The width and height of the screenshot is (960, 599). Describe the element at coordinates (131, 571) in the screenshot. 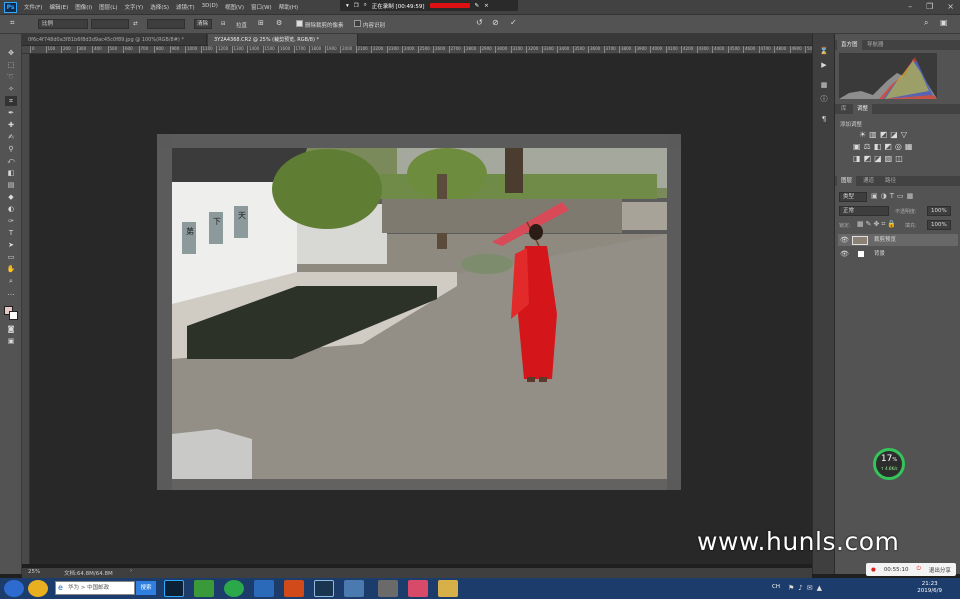

I see `chevron-right-icon: ›` at that location.